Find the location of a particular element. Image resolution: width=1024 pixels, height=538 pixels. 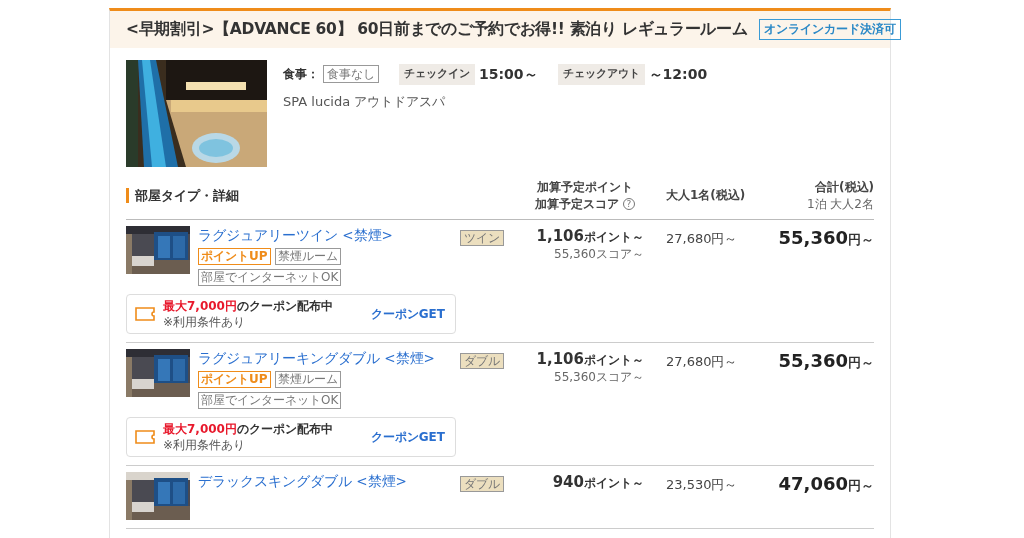

plan-title: <早期割引>【ADVANCE 60】 60日前までのご予約でお得!! 素泊り レギュラールーム is located at coordinates (437, 29).